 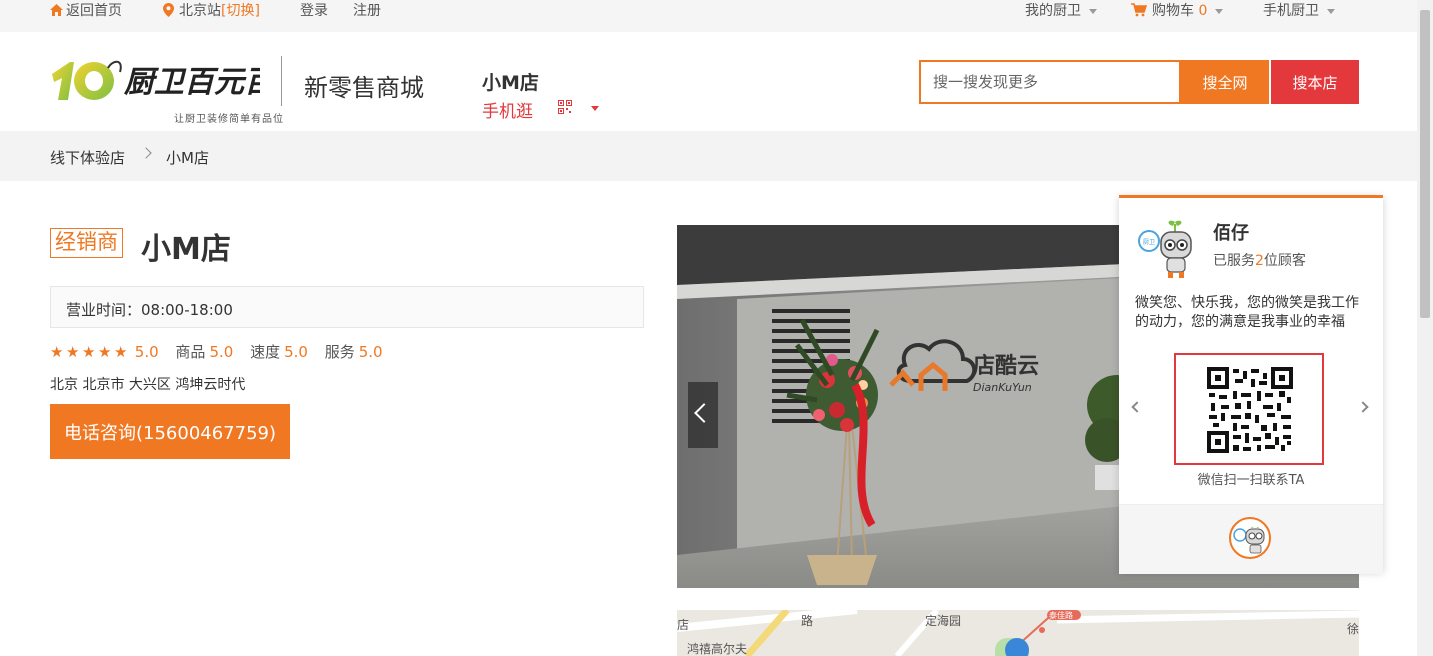 I want to click on mobile-menu: 手机厨卫, so click(x=1299, y=11).